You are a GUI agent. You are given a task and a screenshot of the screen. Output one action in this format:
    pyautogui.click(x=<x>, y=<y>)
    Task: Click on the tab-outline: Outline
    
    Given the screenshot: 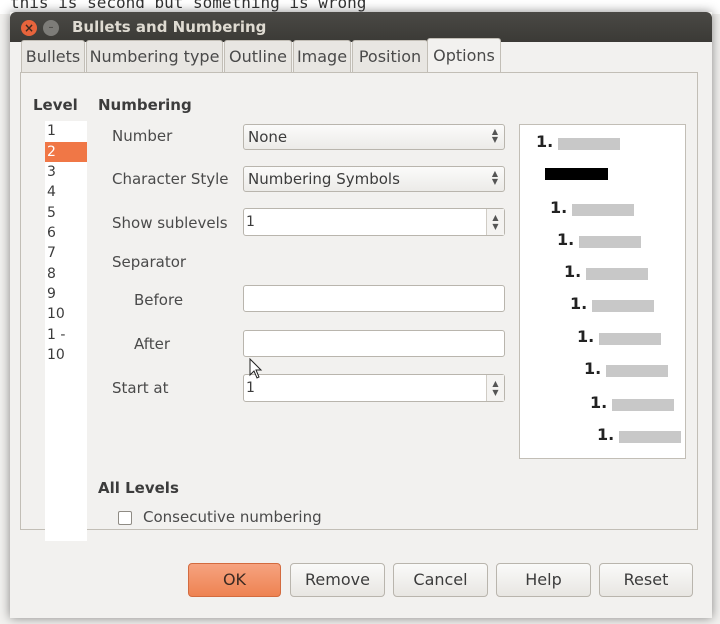 What is the action you would take?
    pyautogui.click(x=258, y=56)
    